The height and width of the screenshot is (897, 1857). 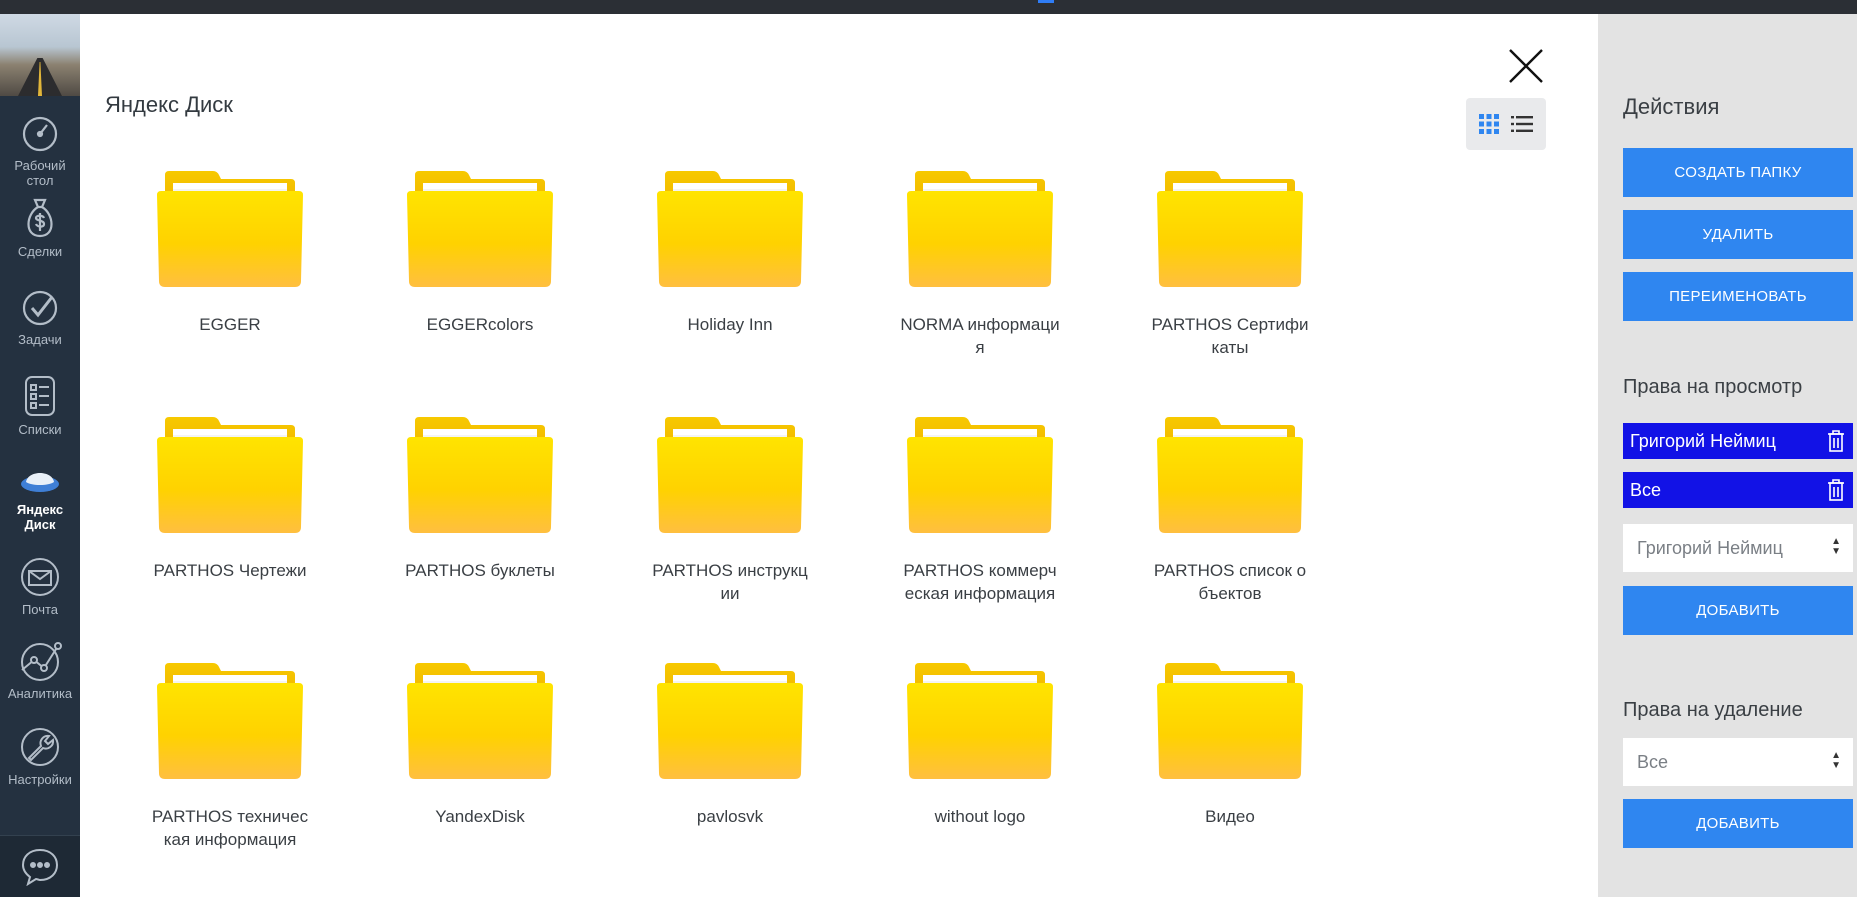 What do you see at coordinates (40, 693) in the screenshot?
I see `sidebar-item-label: Аналитика` at bounding box center [40, 693].